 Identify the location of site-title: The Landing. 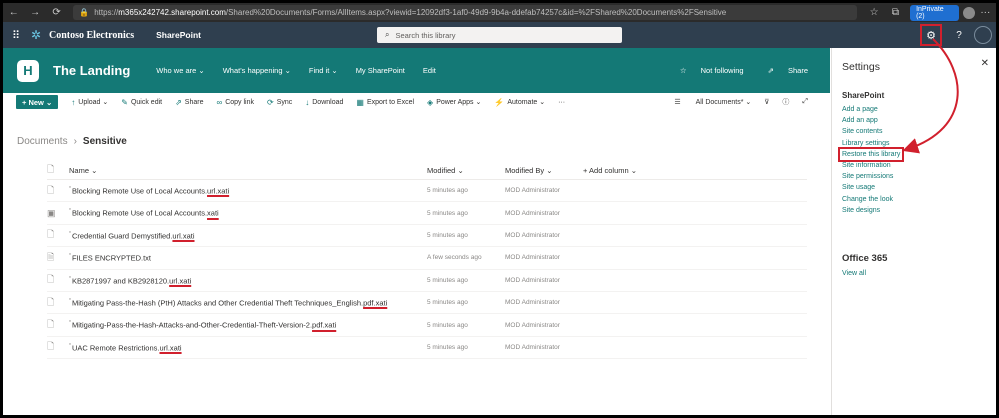
(91, 70).